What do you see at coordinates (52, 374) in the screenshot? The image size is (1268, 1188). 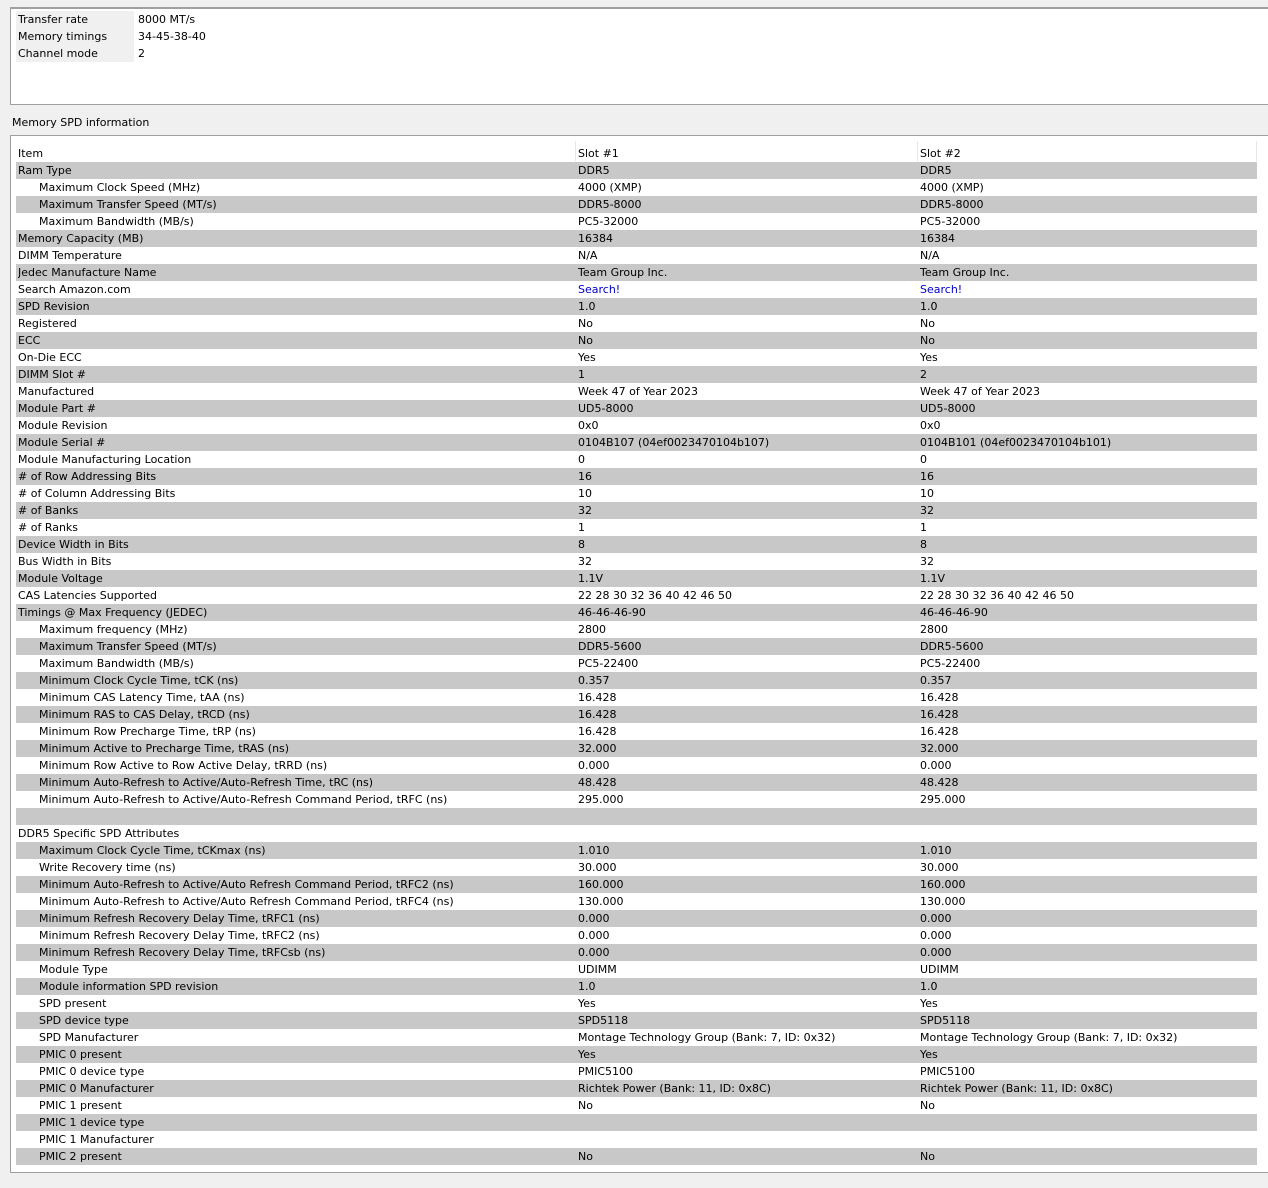 I see `item-cell: DIMM Slot #` at bounding box center [52, 374].